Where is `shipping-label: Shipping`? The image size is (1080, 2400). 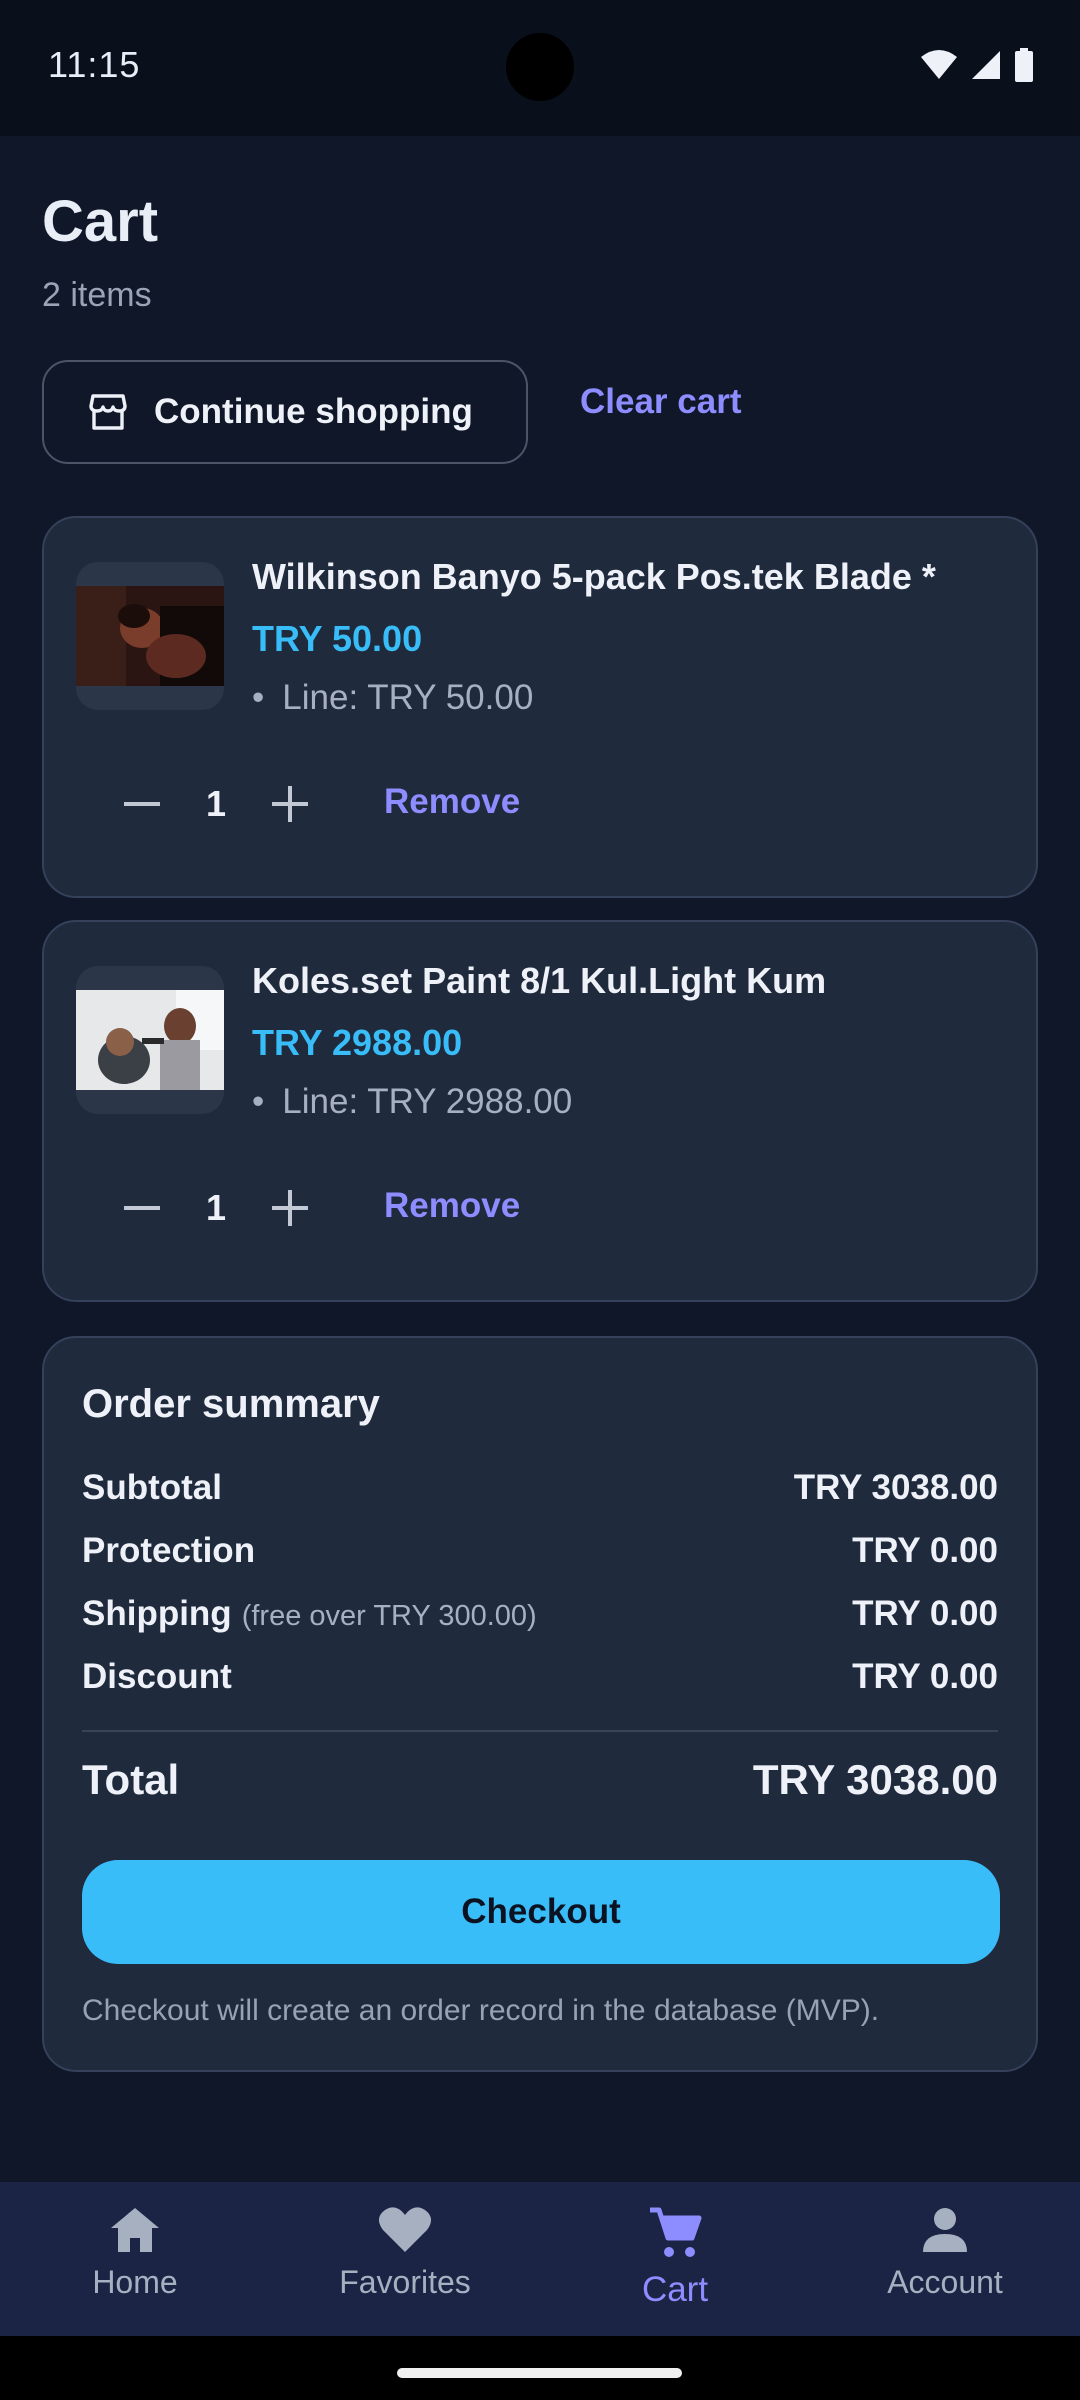 shipping-label: Shipping is located at coordinates (157, 1613).